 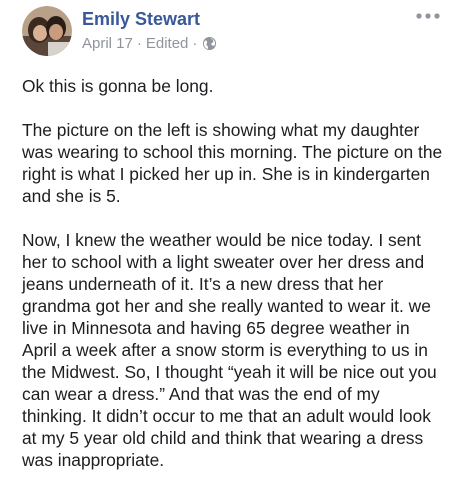 I want to click on post-date: April 17, so click(x=107, y=43).